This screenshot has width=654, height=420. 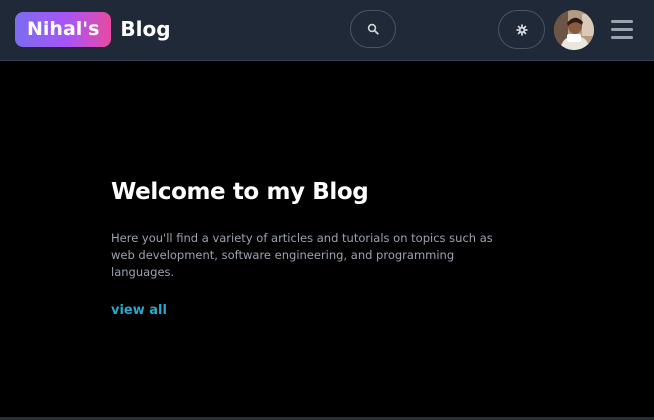 I want to click on gear-icon, so click(x=521, y=29).